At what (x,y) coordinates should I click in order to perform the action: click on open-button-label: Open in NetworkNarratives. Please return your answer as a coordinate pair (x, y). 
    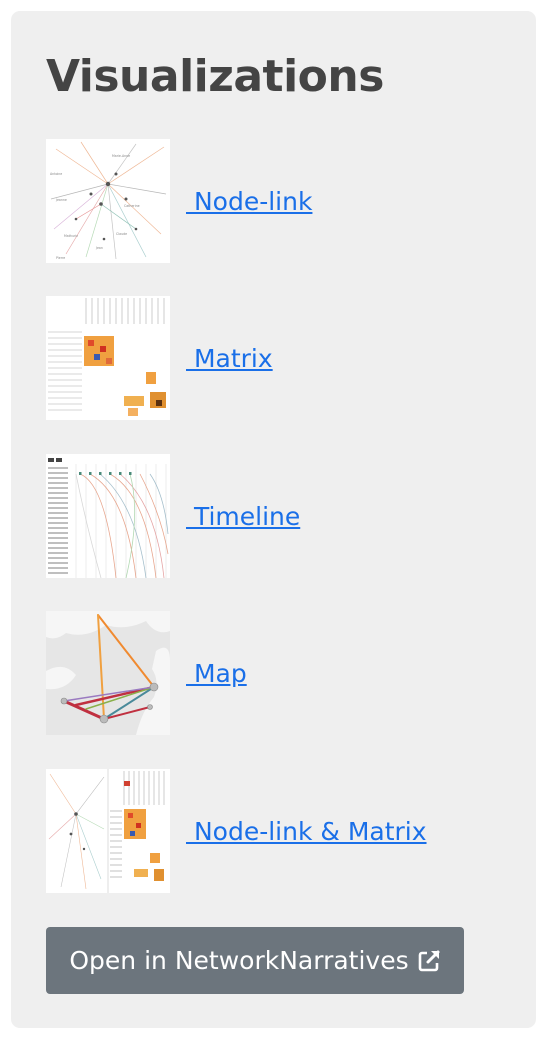
    Looking at the image, I should click on (239, 960).